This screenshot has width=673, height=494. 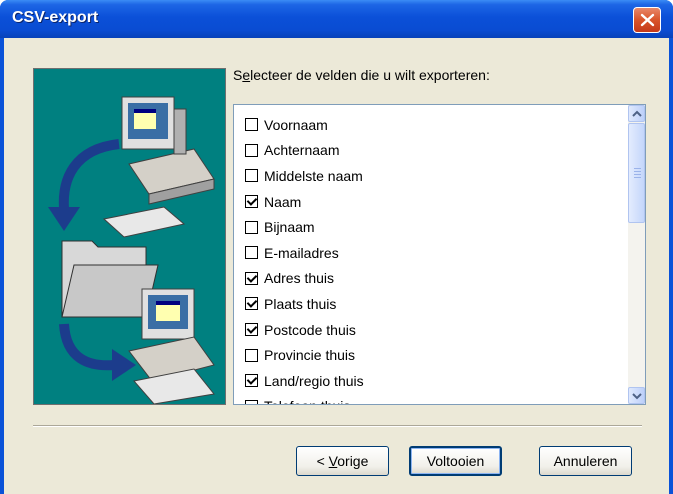 I want to click on field-item: Provincie thuis, so click(x=304, y=355).